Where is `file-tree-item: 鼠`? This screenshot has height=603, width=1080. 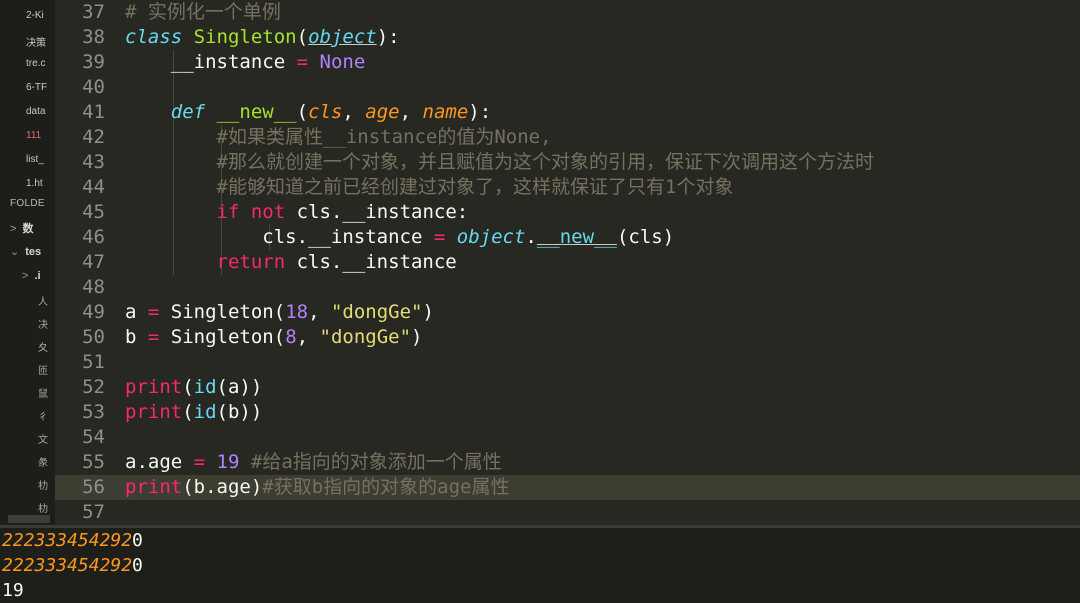
file-tree-item: 鼠 is located at coordinates (43, 392).